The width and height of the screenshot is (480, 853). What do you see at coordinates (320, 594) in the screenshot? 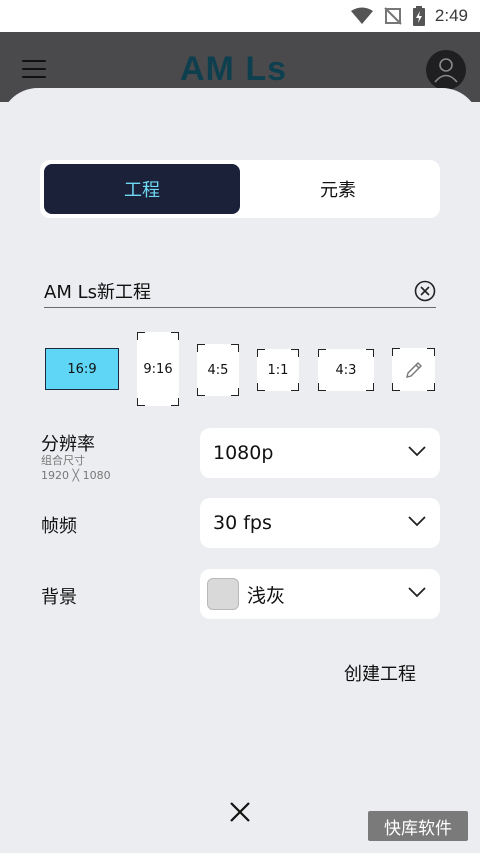
I see `background-dropdown: 浅灰` at bounding box center [320, 594].